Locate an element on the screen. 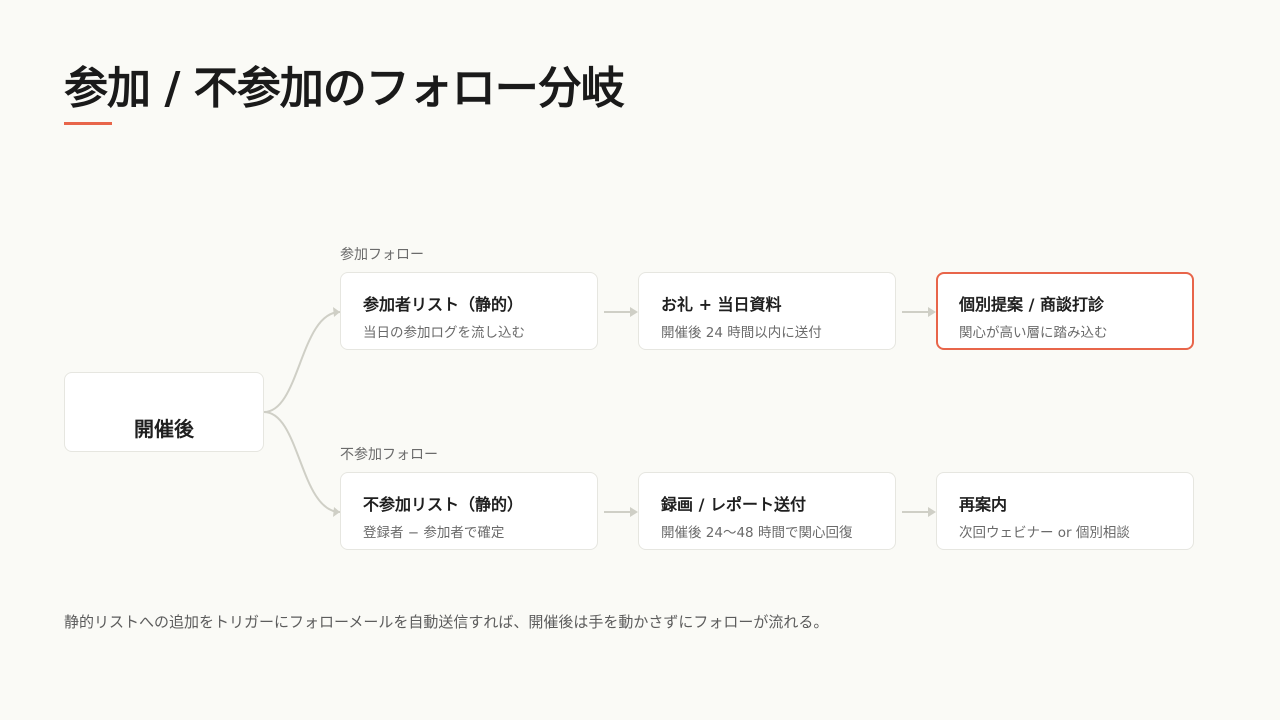  step-attendee-list: 参加者リスト（静的） 当日の参加ログを流し込む is located at coordinates (469, 311).